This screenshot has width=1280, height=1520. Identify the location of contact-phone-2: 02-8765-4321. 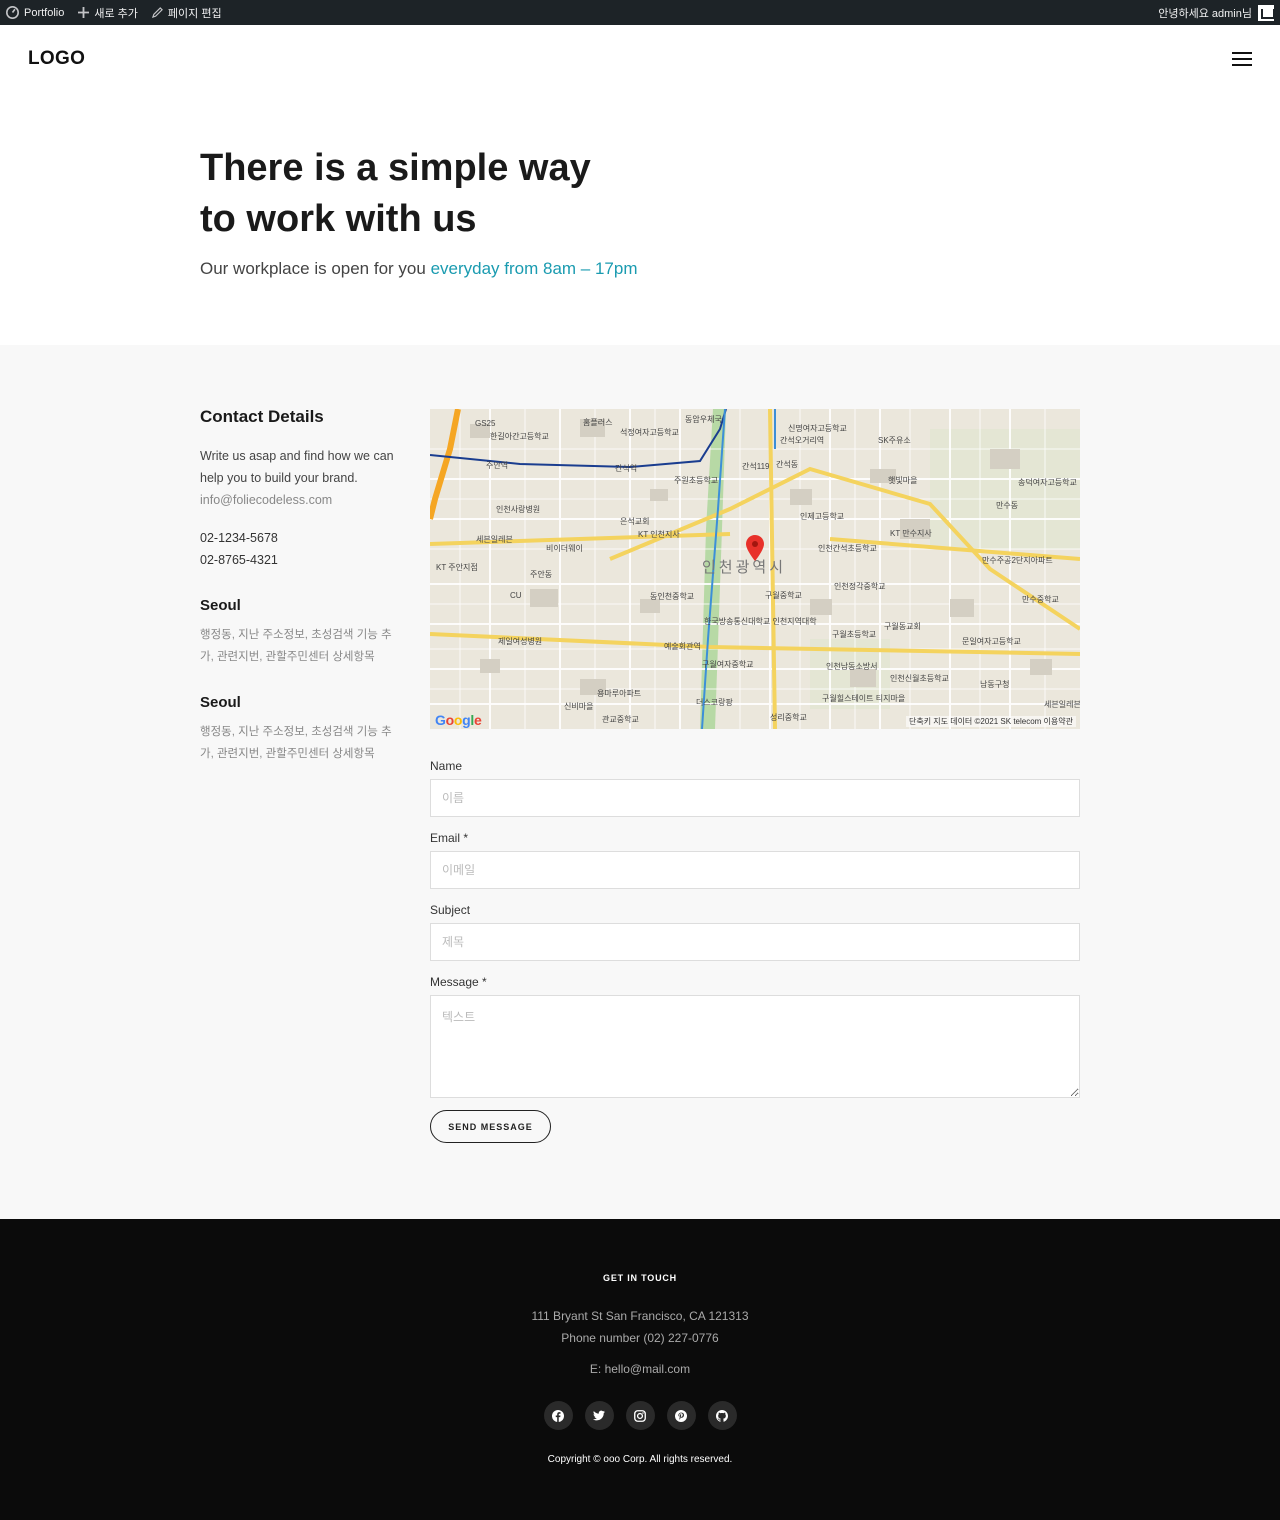
(300, 560).